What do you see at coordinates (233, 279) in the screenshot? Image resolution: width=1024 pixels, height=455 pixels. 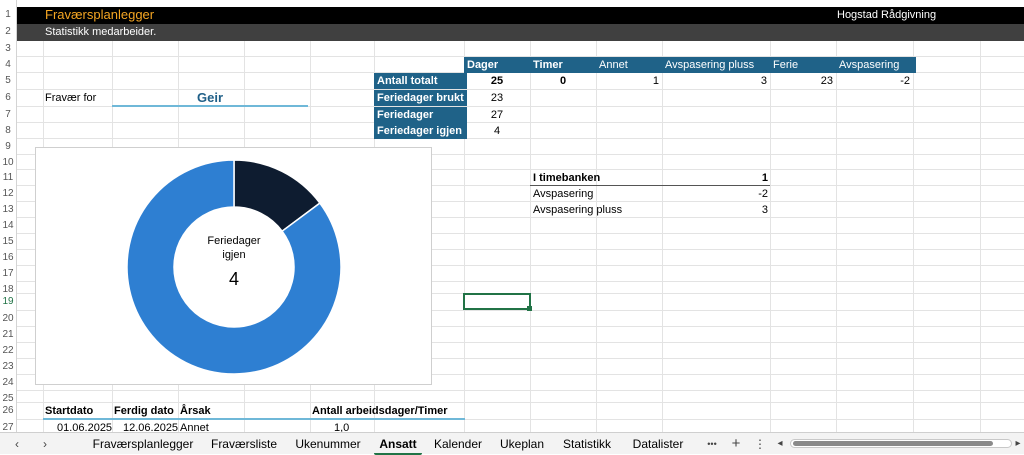 I see `donut-center-value: 4` at bounding box center [233, 279].